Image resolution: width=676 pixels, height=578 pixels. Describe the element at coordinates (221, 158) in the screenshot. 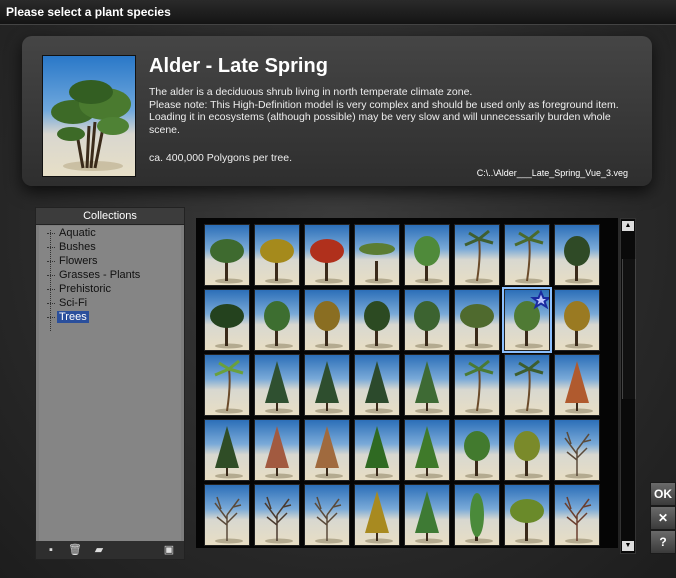

I see `polygon-count: ca. 400,000 Polygons per tree.` at that location.